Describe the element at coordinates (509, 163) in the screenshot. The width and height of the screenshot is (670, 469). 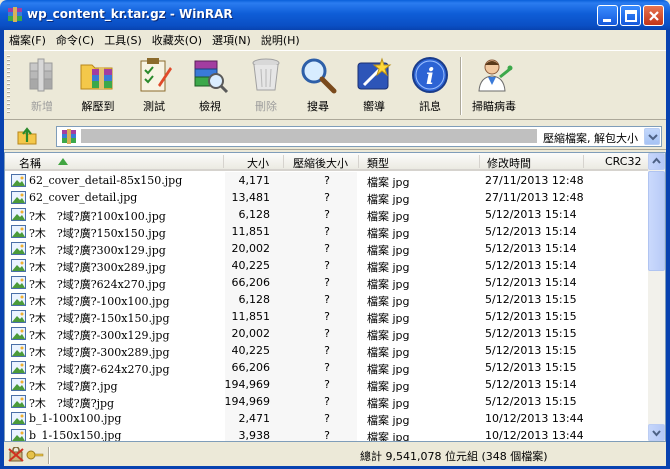
I see `column-modified: 修改時間` at that location.